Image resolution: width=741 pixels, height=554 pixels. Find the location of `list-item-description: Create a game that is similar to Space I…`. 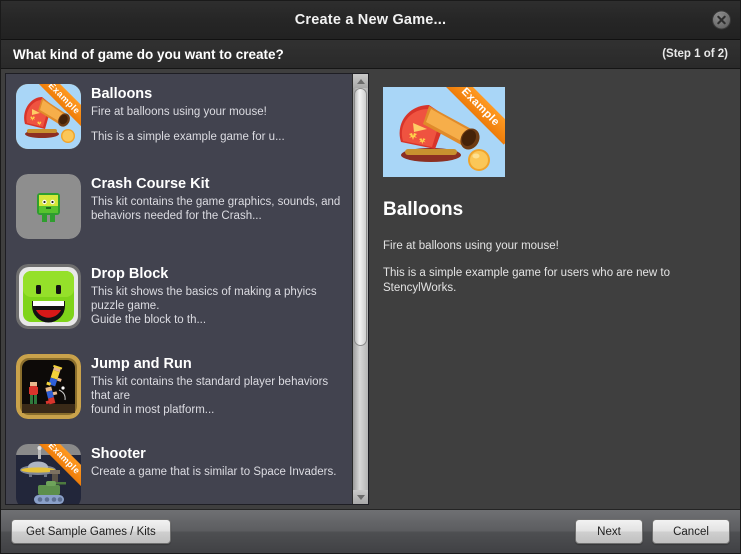

list-item-description: Create a game that is similar to Space I… is located at coordinates (214, 472).